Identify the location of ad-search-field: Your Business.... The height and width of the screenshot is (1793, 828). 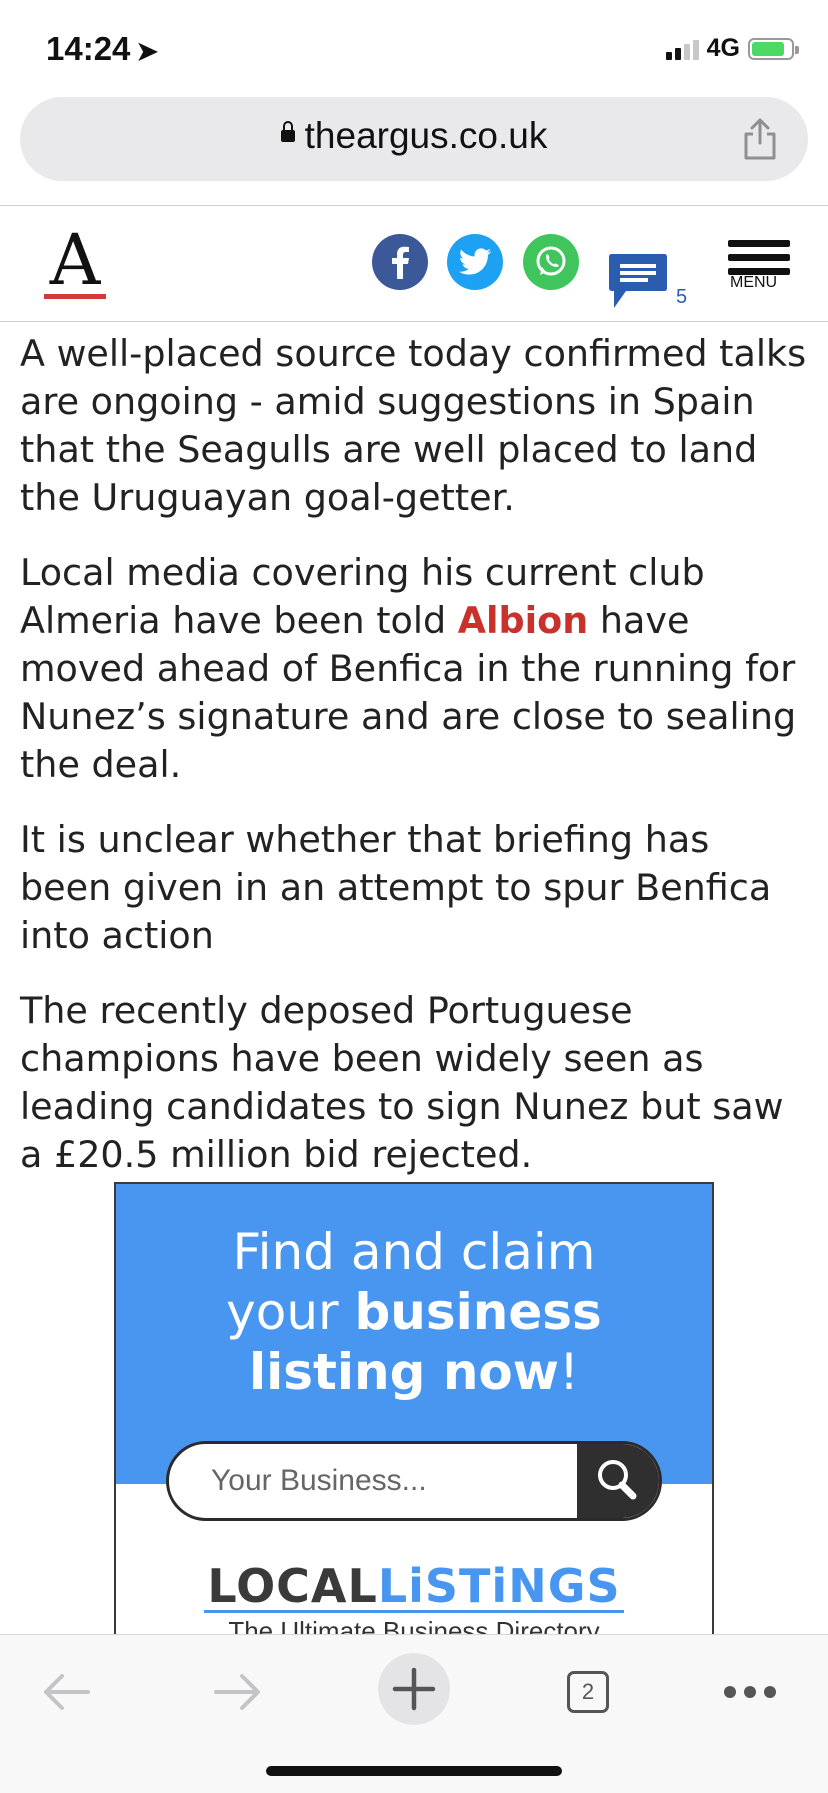
(414, 1481).